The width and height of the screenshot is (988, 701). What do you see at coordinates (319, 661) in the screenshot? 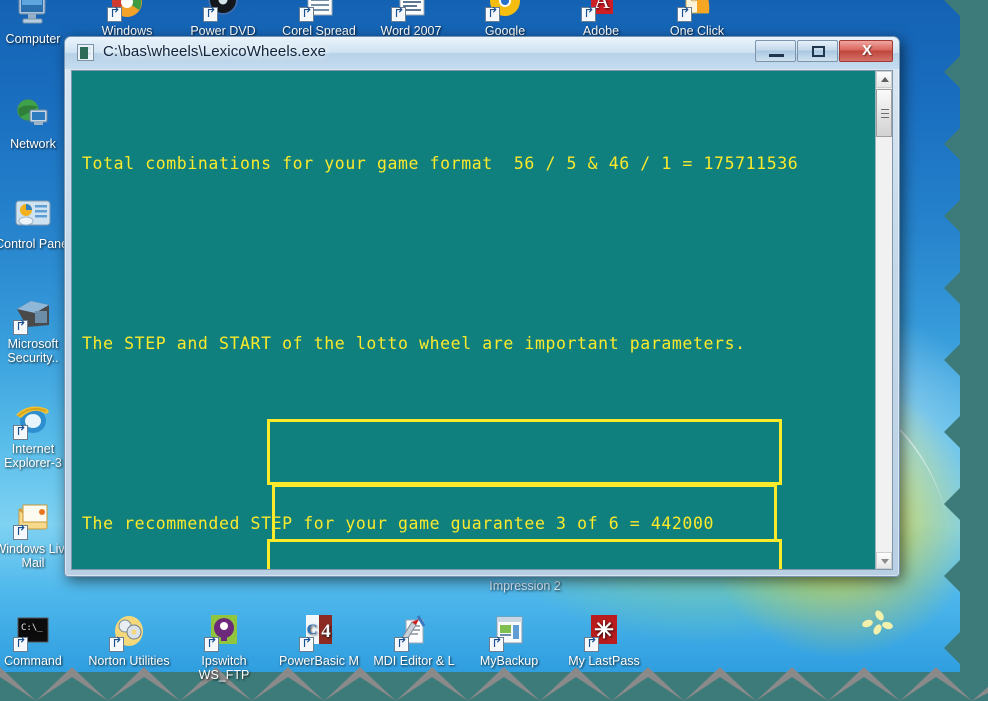
I see `desktop-icon-label: PowerBasic M` at bounding box center [319, 661].